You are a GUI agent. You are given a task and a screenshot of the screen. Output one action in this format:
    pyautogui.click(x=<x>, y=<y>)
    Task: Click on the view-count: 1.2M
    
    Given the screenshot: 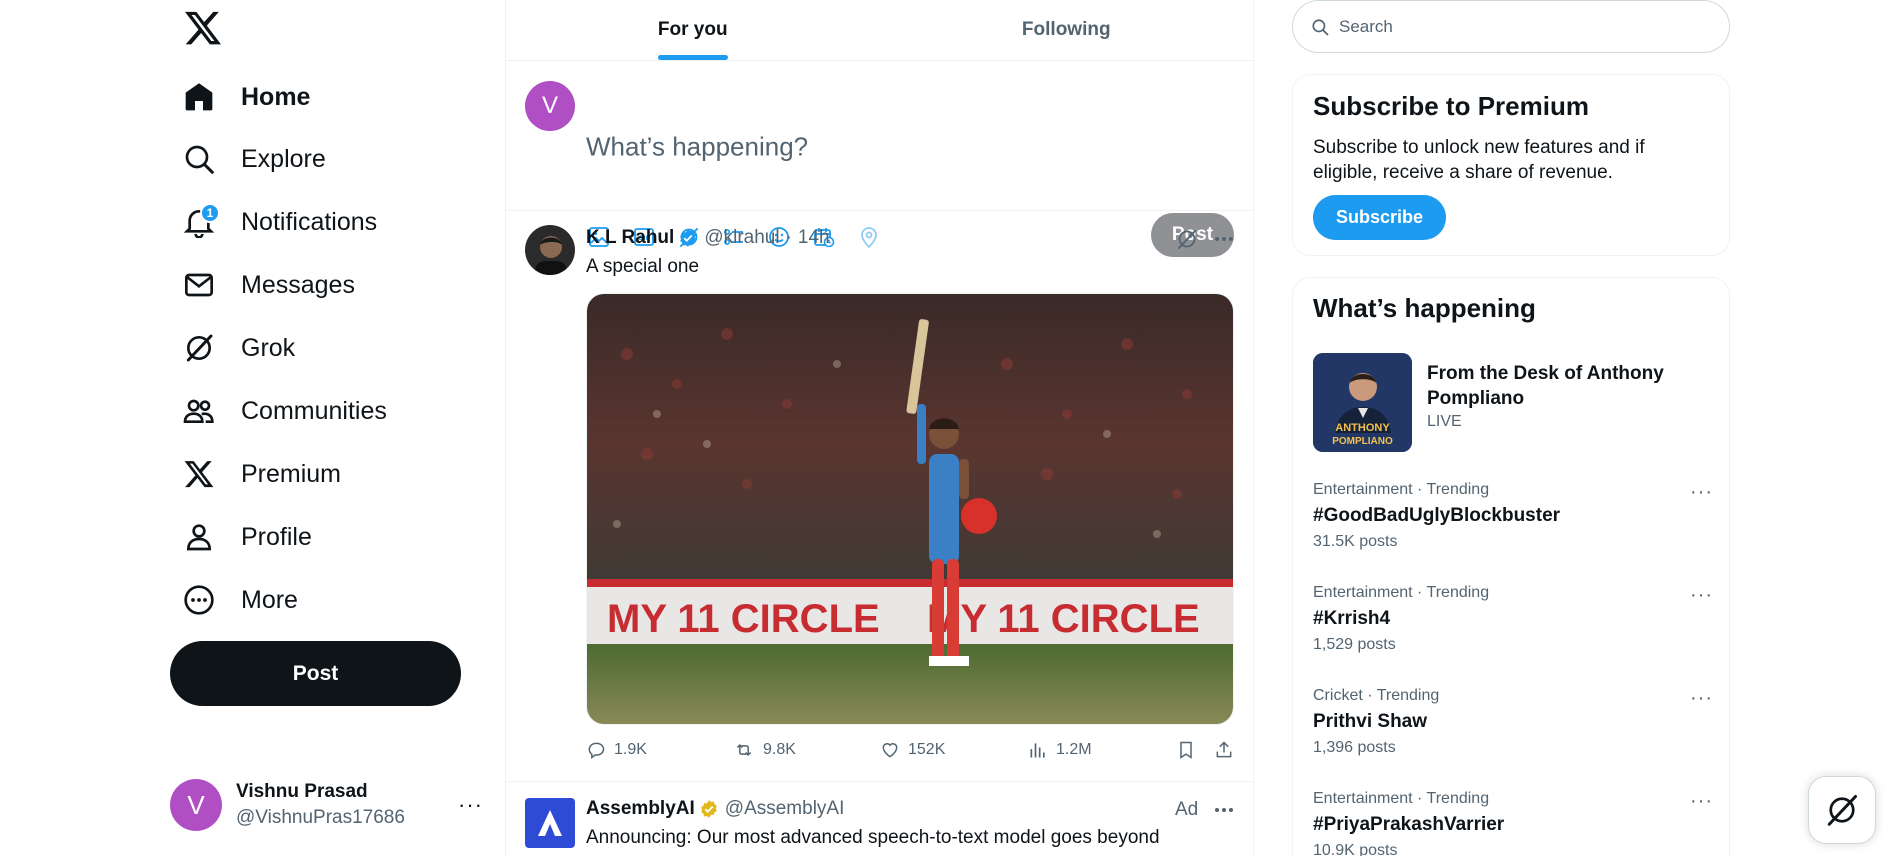 What is the action you would take?
    pyautogui.click(x=1074, y=749)
    